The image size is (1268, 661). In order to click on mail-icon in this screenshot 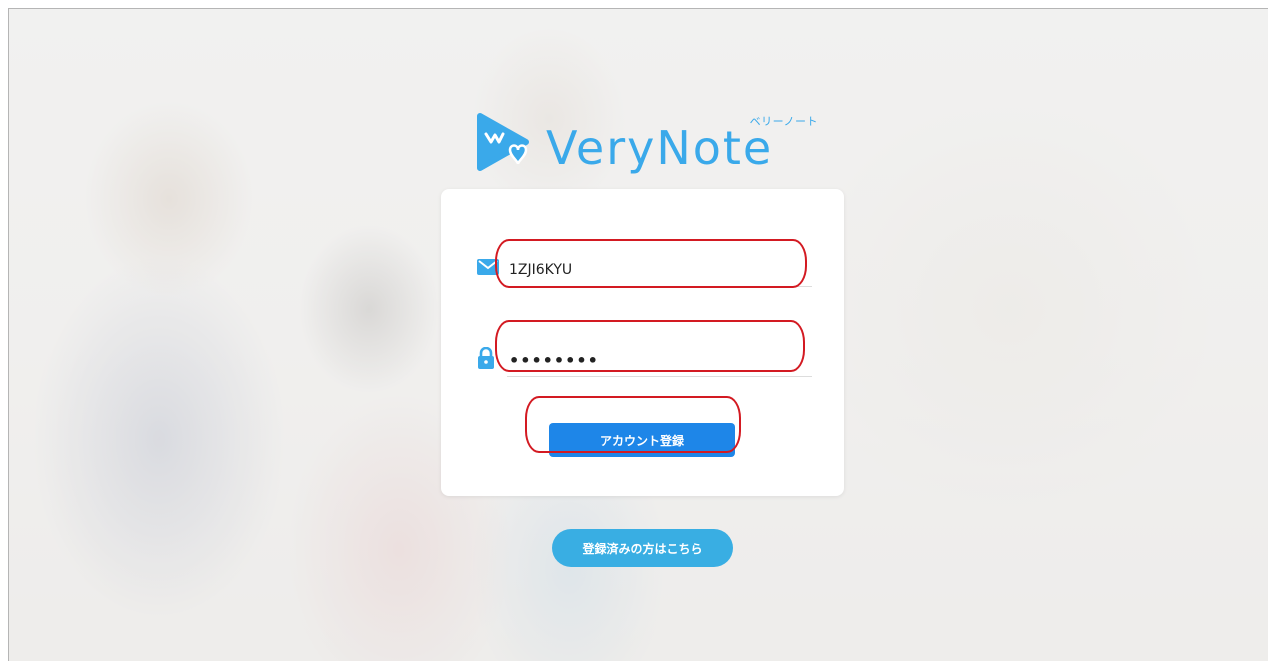, I will do `click(488, 267)`.